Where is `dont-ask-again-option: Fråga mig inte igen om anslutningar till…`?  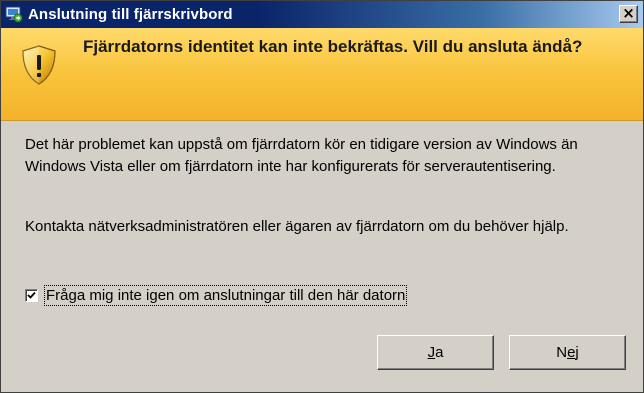 dont-ask-again-option: Fråga mig inte igen om anslutningar till… is located at coordinates (216, 295).